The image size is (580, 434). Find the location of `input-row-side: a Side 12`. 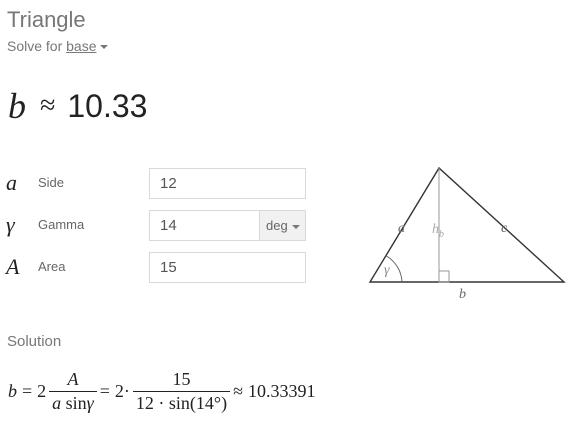

input-row-side: a Side 12 is located at coordinates (156, 183).